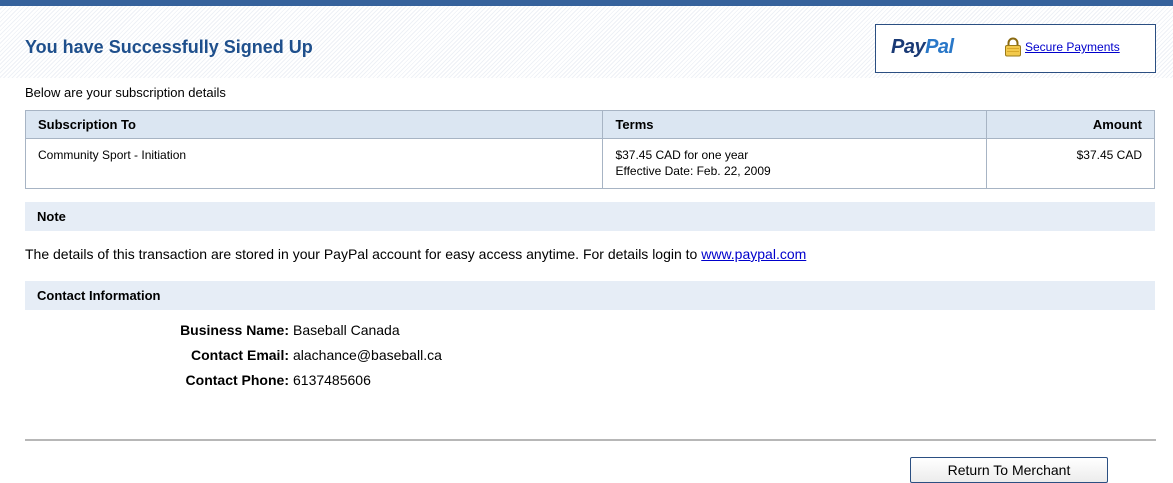 The image size is (1173, 483). I want to click on paypal-logo: PayPal, so click(922, 47).